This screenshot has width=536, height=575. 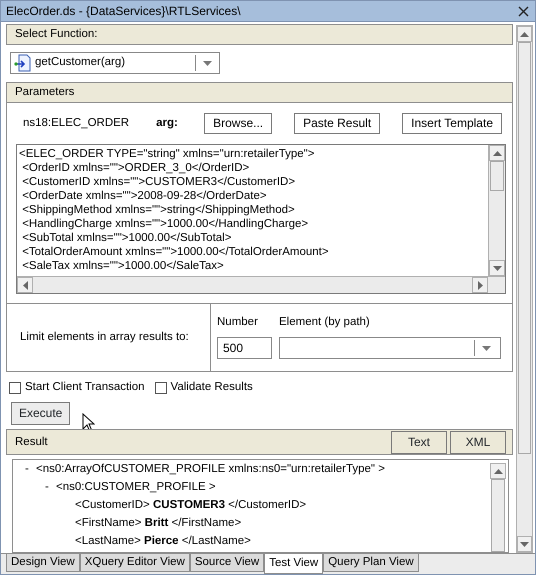 What do you see at coordinates (478, 442) in the screenshot?
I see `view-button: XML` at bounding box center [478, 442].